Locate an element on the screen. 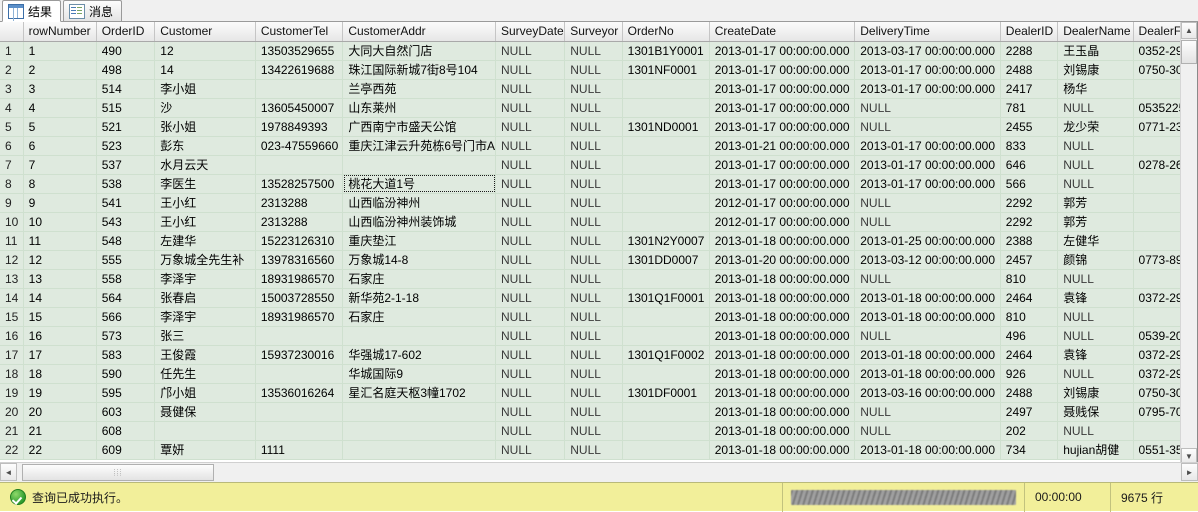 Image resolution: width=1198 pixels, height=512 pixels. cell-rownumber: 7 is located at coordinates (60, 165).